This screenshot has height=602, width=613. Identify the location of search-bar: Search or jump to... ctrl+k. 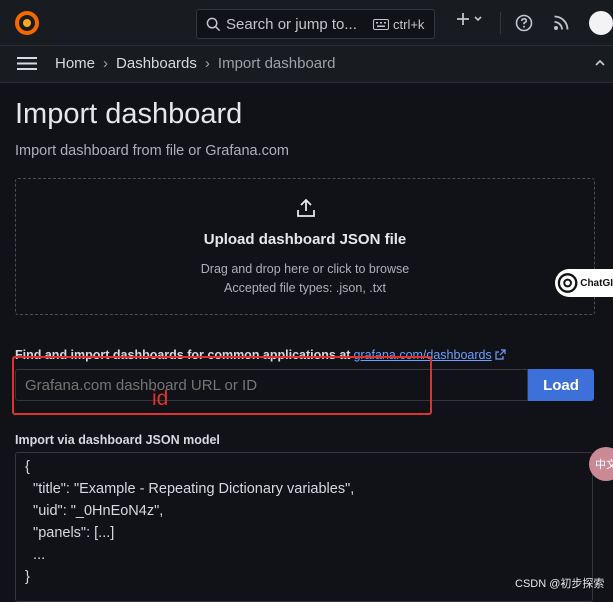
(315, 24).